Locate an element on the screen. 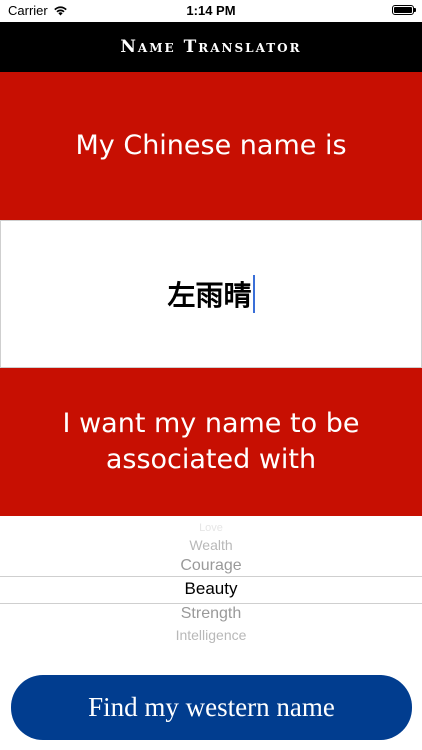  find-western-name-button: Find my western name is located at coordinates (211, 707).